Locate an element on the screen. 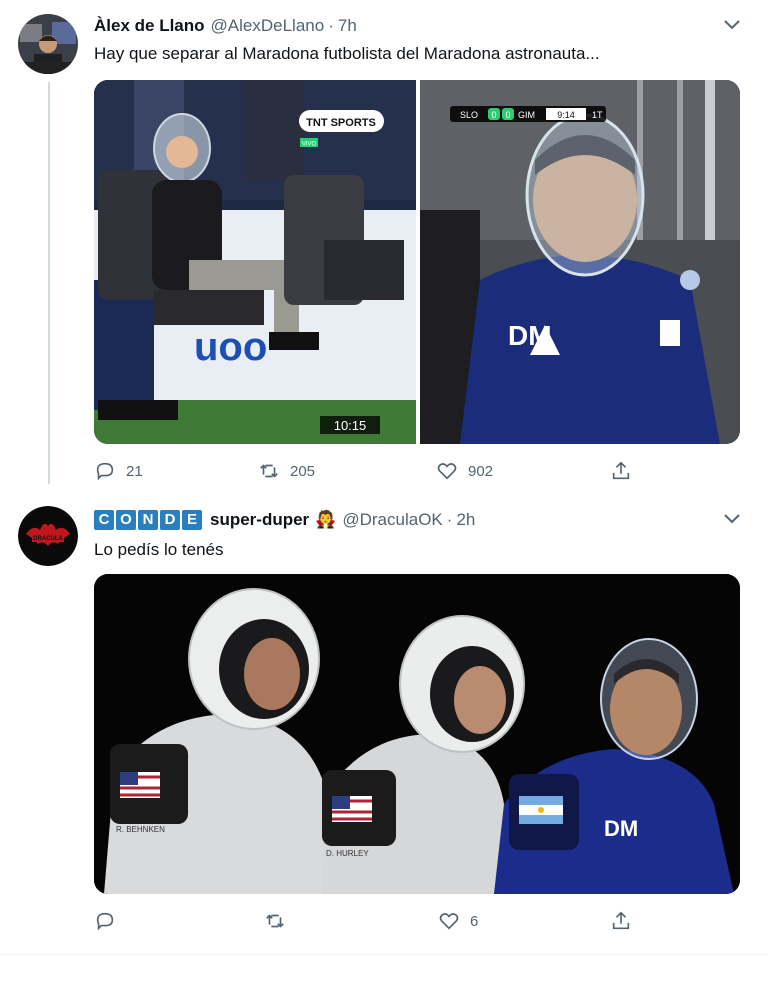 The width and height of the screenshot is (768, 992). like-button: 902 is located at coordinates (464, 471).